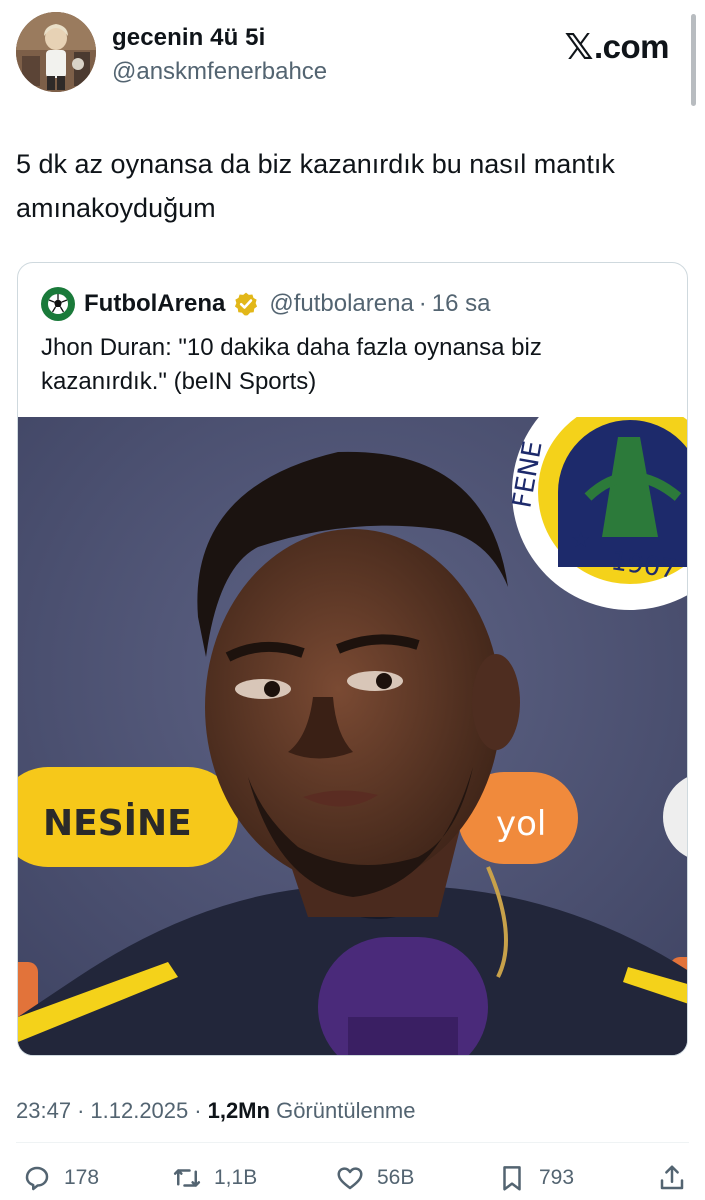  What do you see at coordinates (352, 1142) in the screenshot?
I see `divider` at bounding box center [352, 1142].